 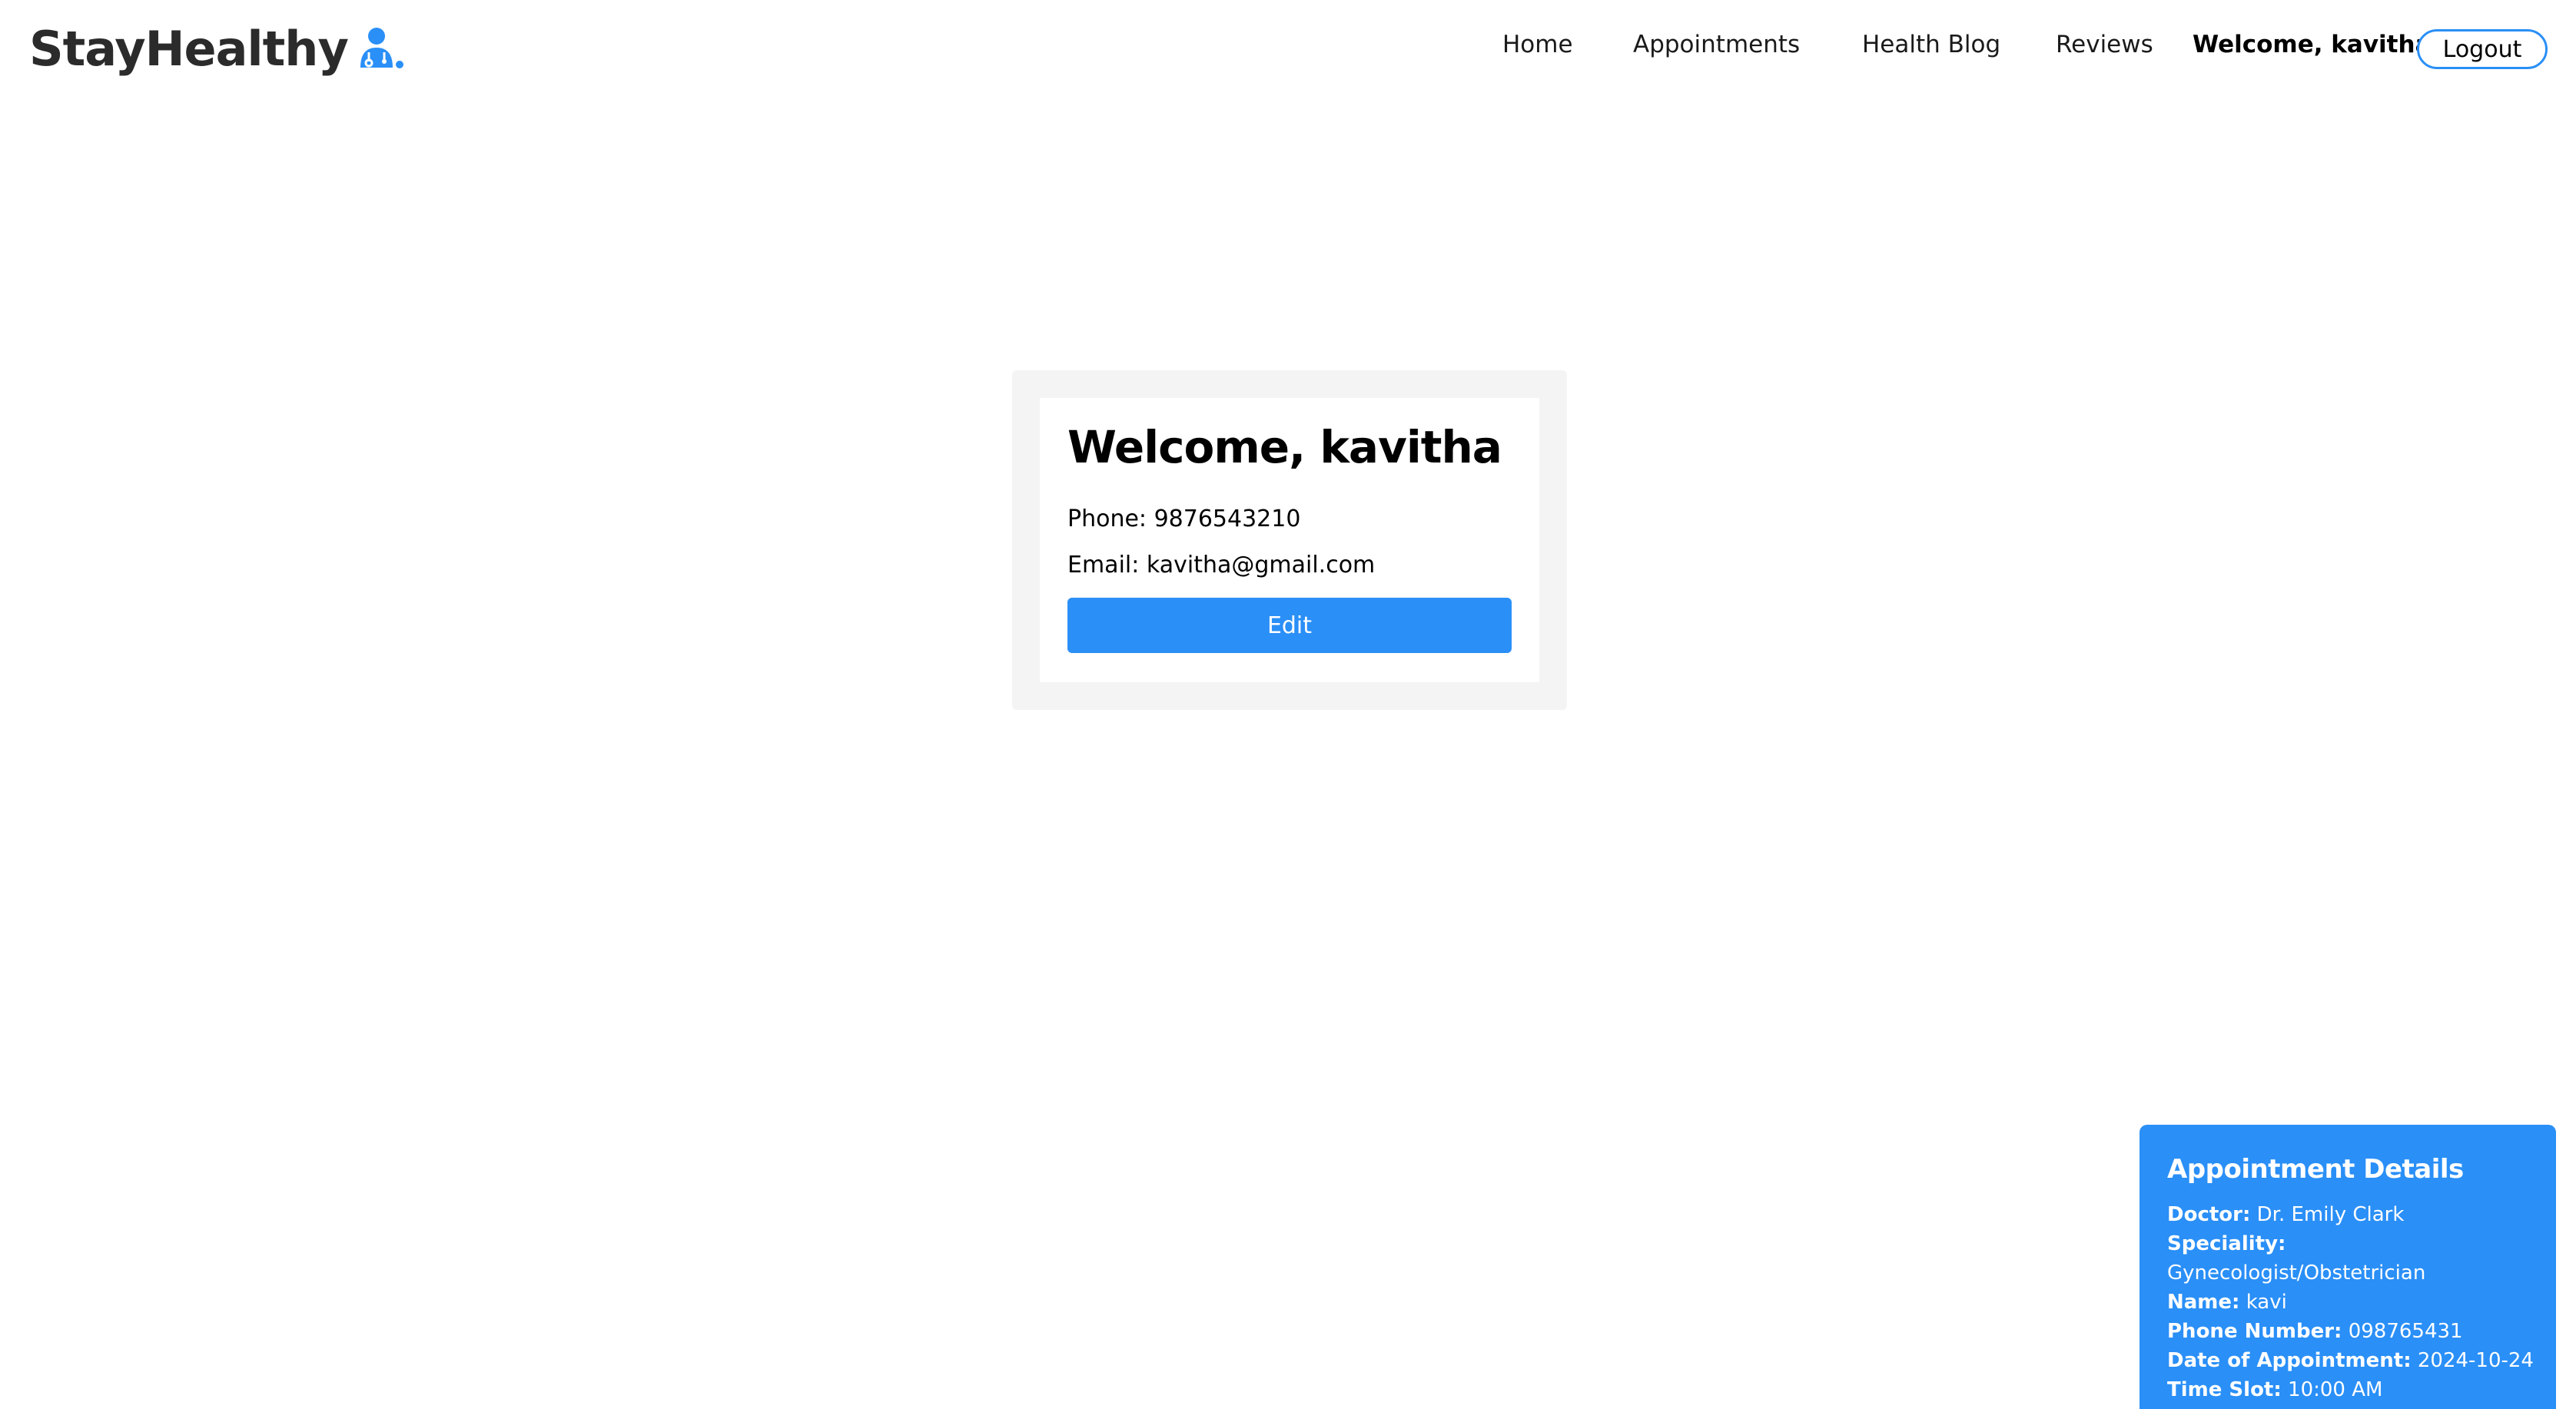 What do you see at coordinates (2312, 44) in the screenshot?
I see `nav-welcome-text: Welcome, kavitha` at bounding box center [2312, 44].